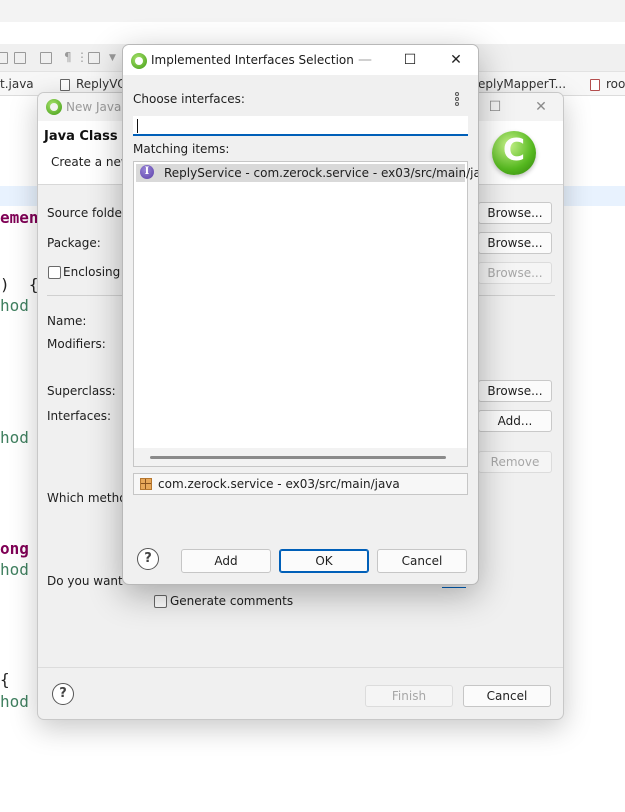  What do you see at coordinates (279, 484) in the screenshot?
I see `qualifier-text: com.zerock.service - ex03/src/main/java` at bounding box center [279, 484].